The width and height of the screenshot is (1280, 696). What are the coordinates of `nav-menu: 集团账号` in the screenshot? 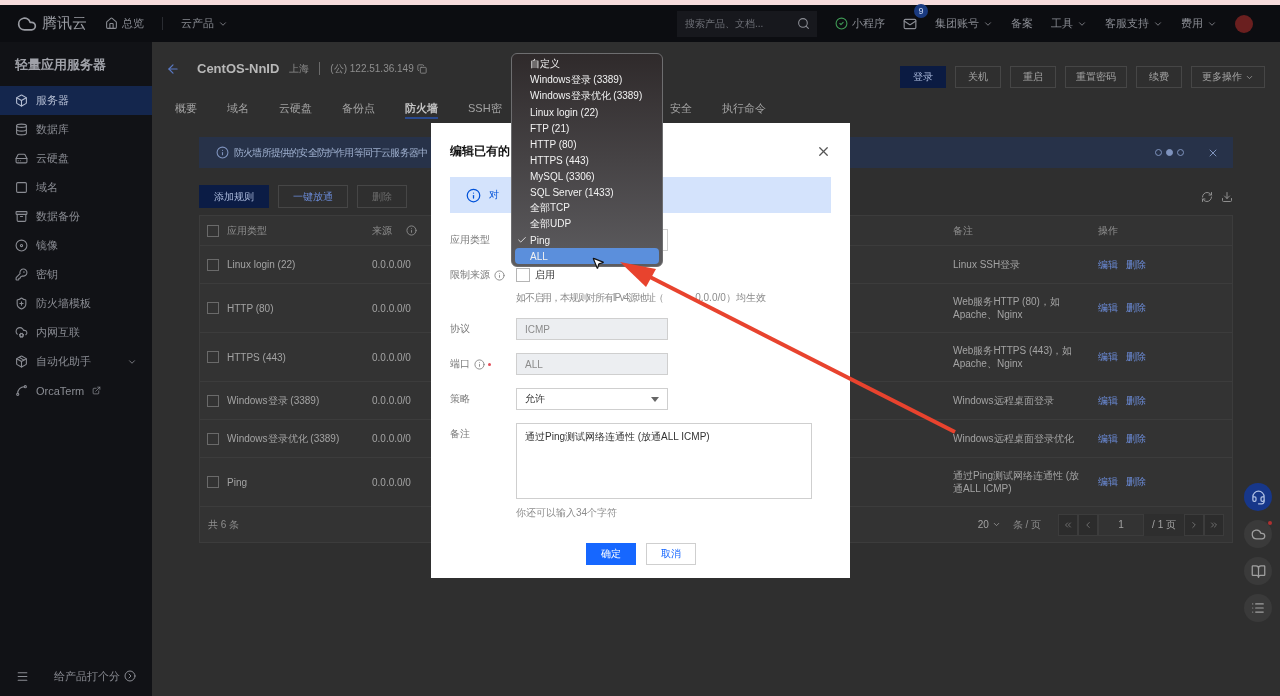 It's located at (964, 23).